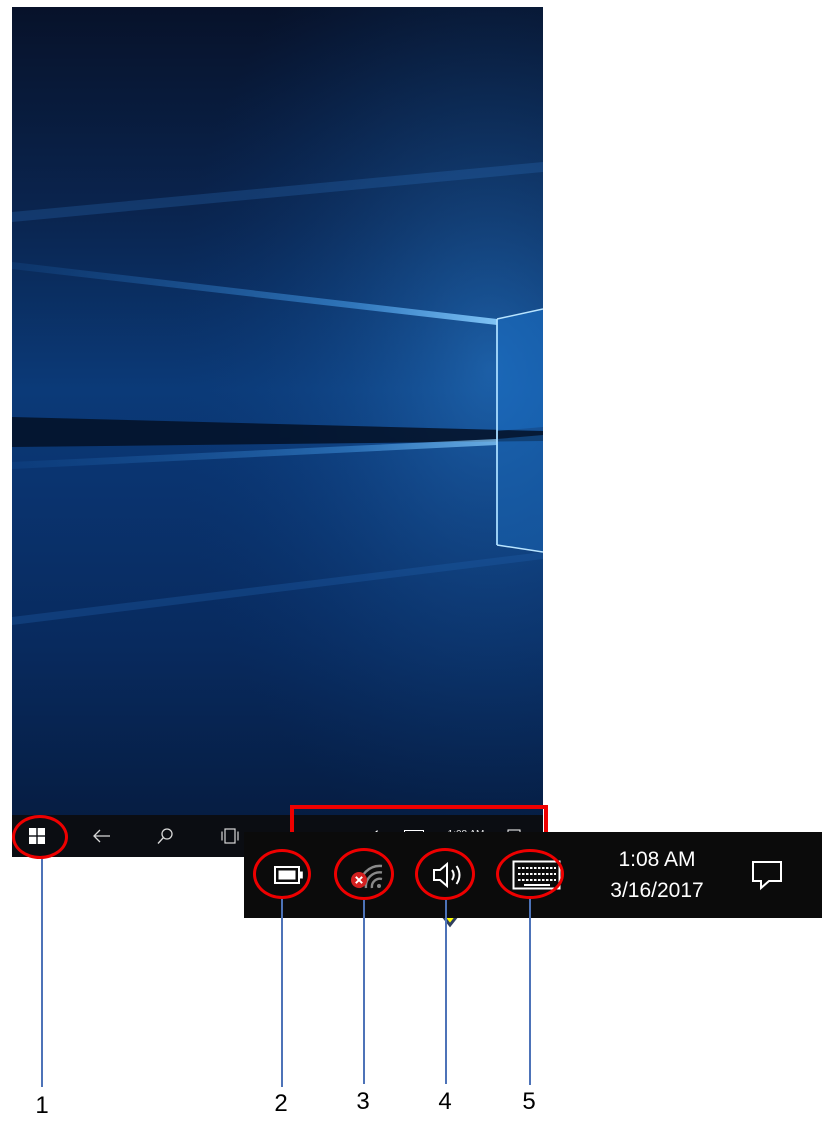 This screenshot has width=825, height=1128. I want to click on search-icon, so click(165, 835).